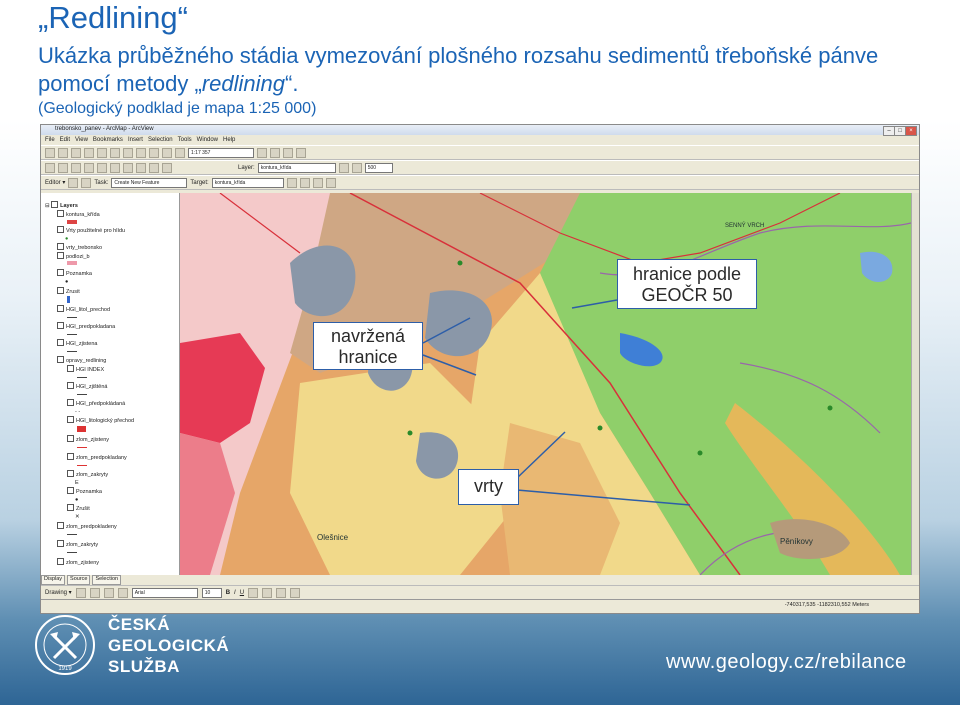 The image size is (960, 705). Describe the element at coordinates (89, 167) in the screenshot. I see `full-extent-icon` at that location.